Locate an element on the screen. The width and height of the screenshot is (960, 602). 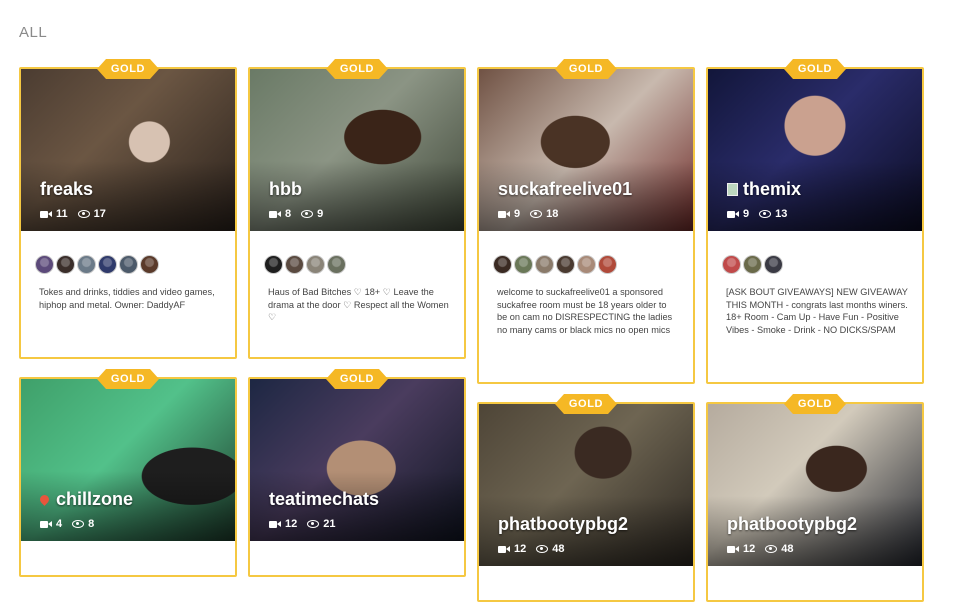
room-stats: 11 17 is located at coordinates (73, 214).